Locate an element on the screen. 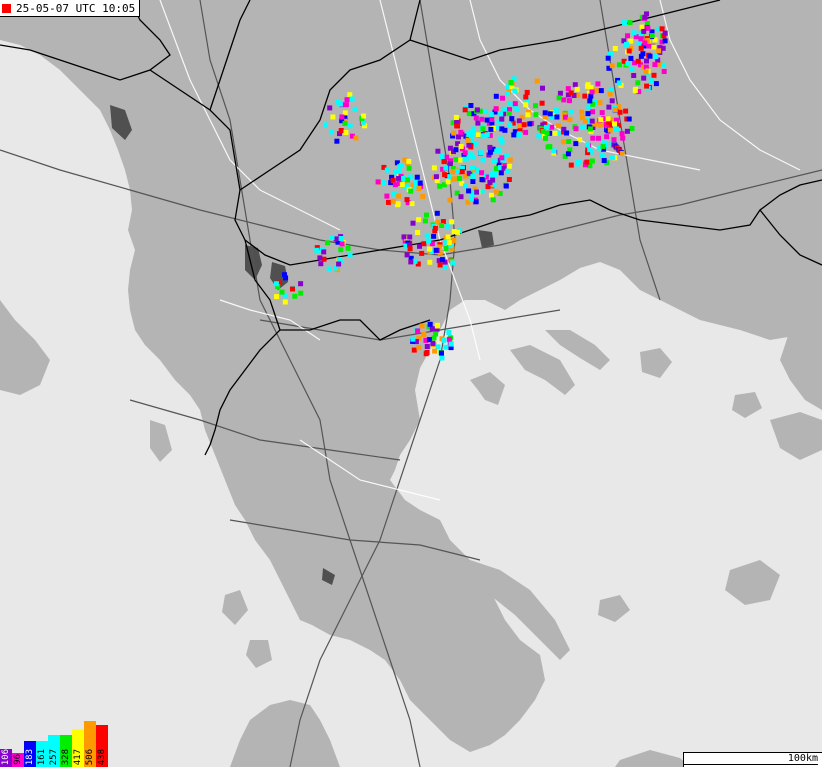 This screenshot has height=767, width=822. legend-bar-label: 257 is located at coordinates (54, 756).